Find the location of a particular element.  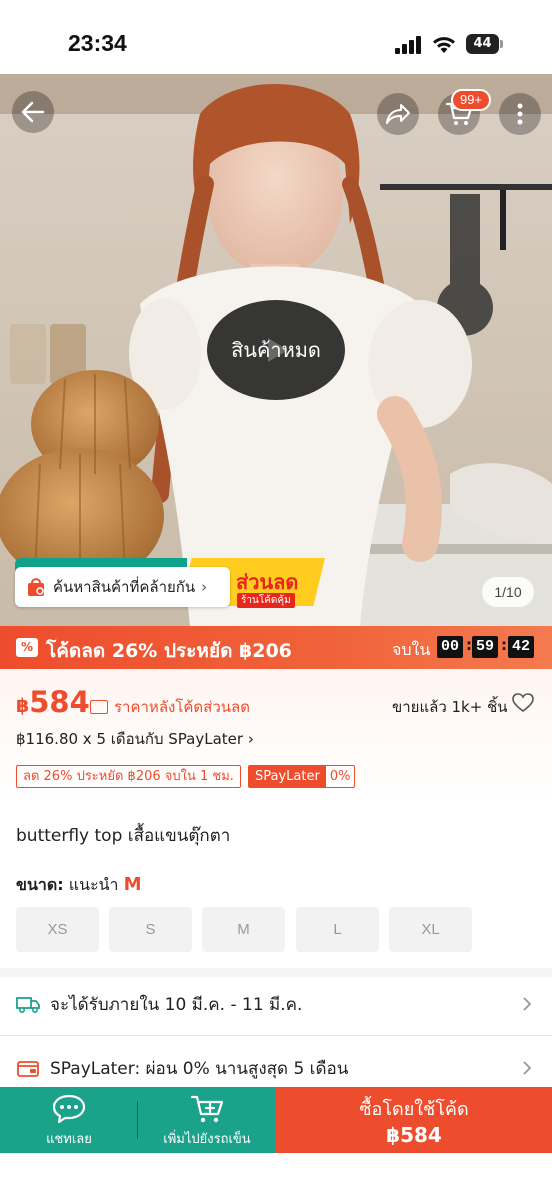

delivery-text: จะได้รับภายใน 10 มี.ค. - 11 มี.ค. is located at coordinates (176, 1004).